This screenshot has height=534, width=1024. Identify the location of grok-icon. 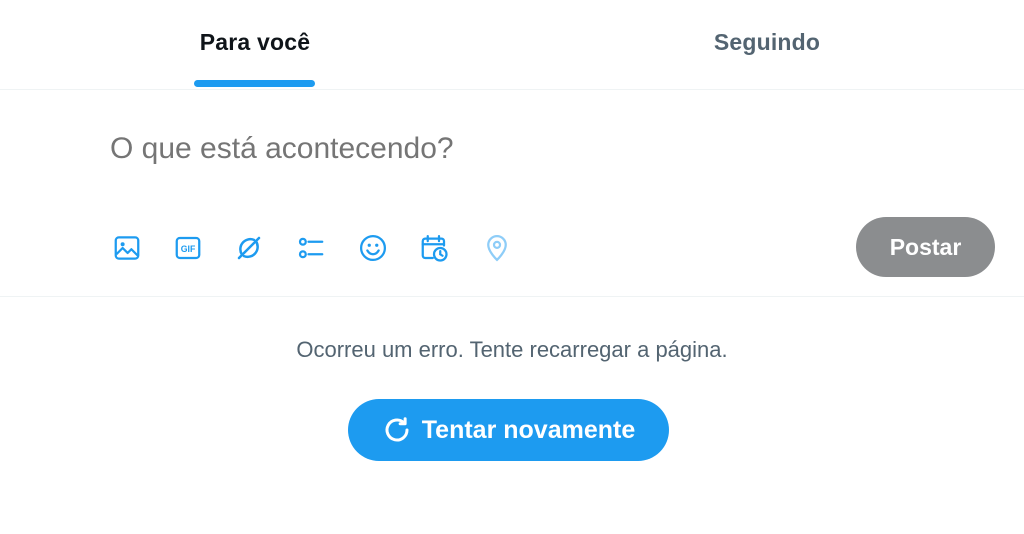
(249, 248).